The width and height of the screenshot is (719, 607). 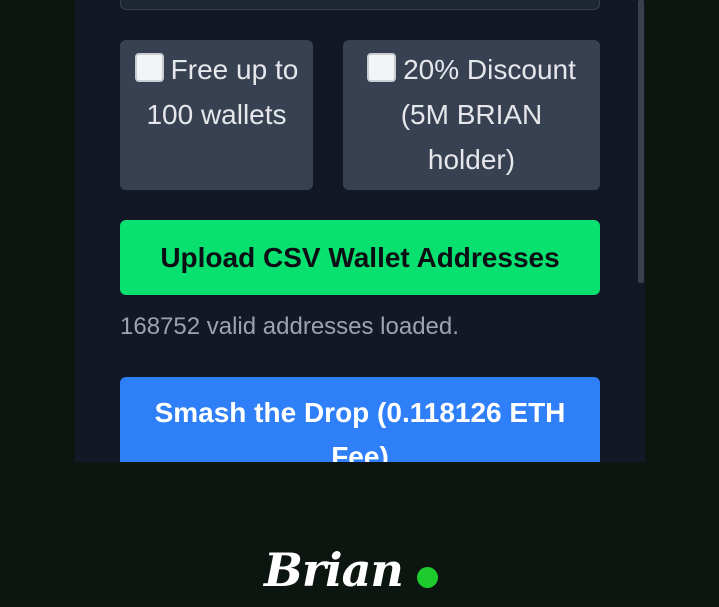 I want to click on free-wallets-option: Free up to 100 wallets, so click(x=216, y=115).